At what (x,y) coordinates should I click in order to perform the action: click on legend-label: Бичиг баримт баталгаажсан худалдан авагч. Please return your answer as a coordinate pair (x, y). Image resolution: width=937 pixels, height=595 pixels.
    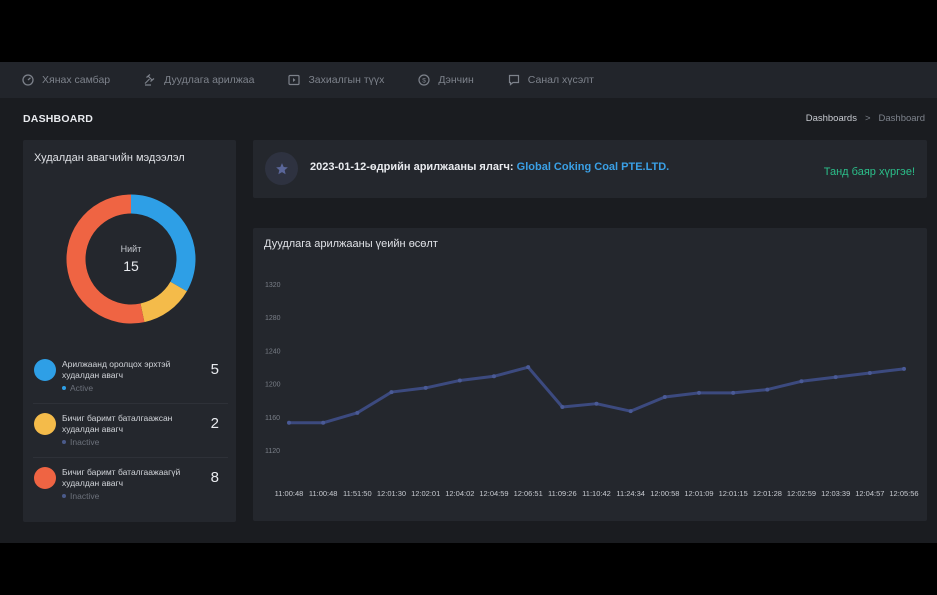
    Looking at the image, I should click on (117, 423).